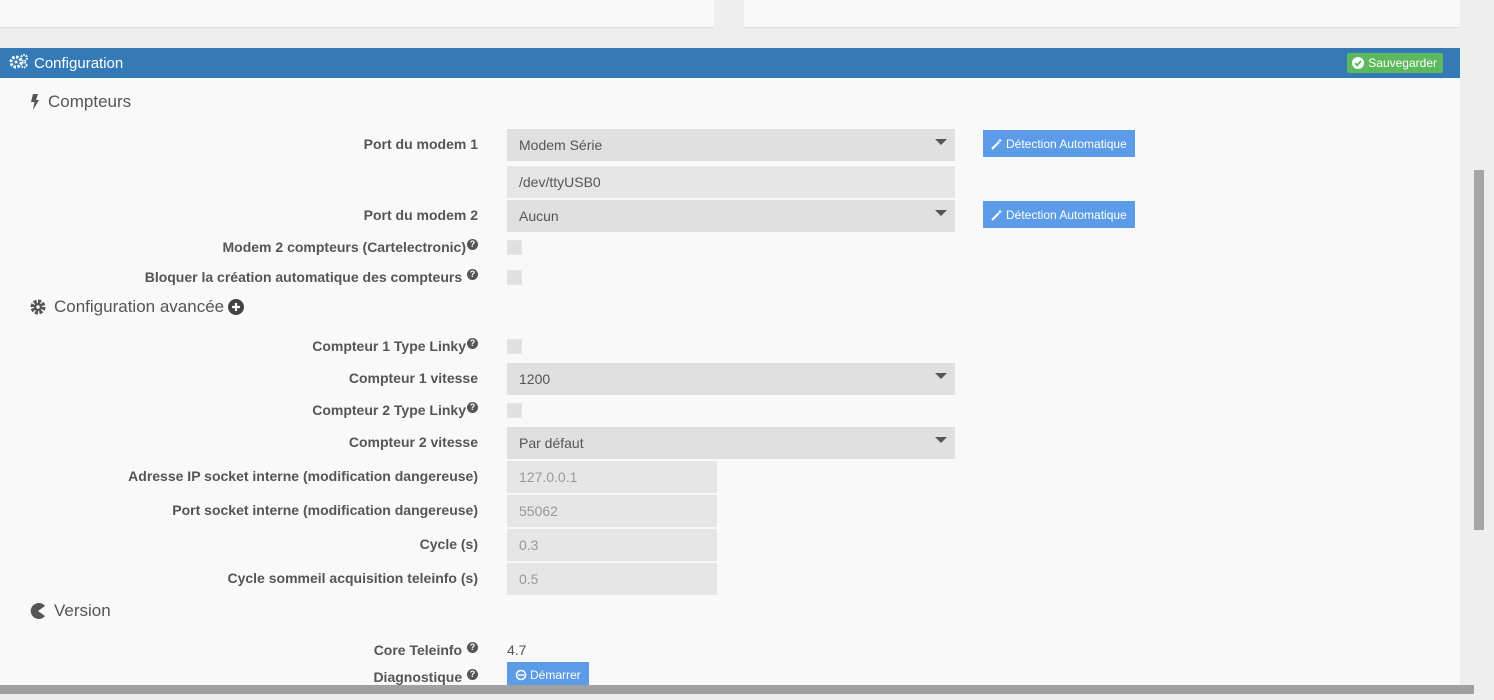 The height and width of the screenshot is (700, 1494). I want to click on panel-title: Configuration, so click(79, 63).